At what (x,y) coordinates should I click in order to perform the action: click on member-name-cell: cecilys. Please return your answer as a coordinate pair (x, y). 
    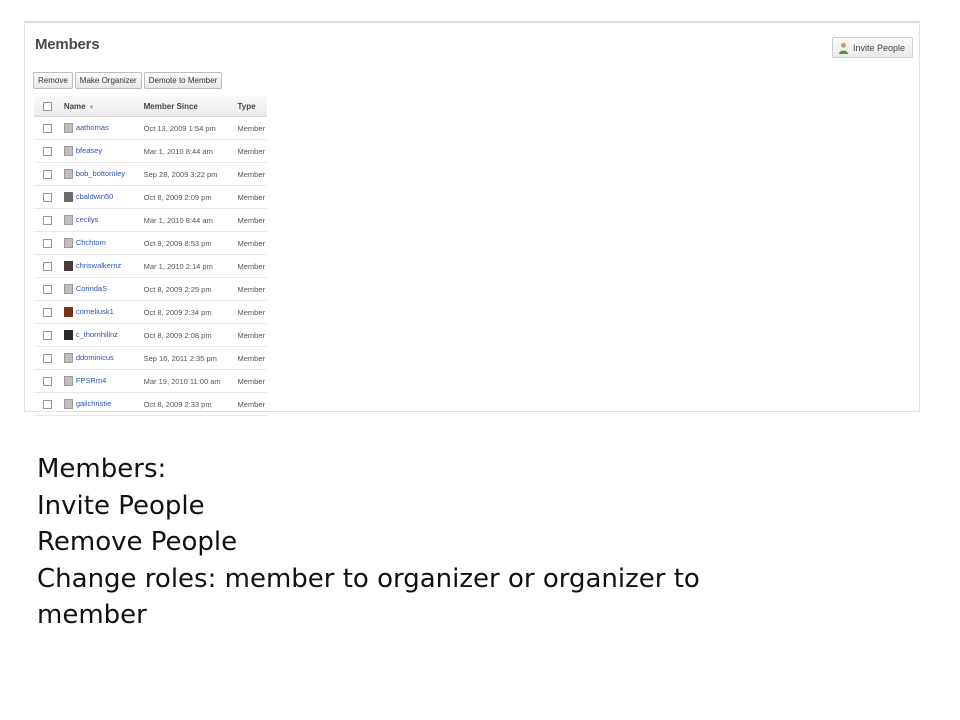
    Looking at the image, I should click on (101, 220).